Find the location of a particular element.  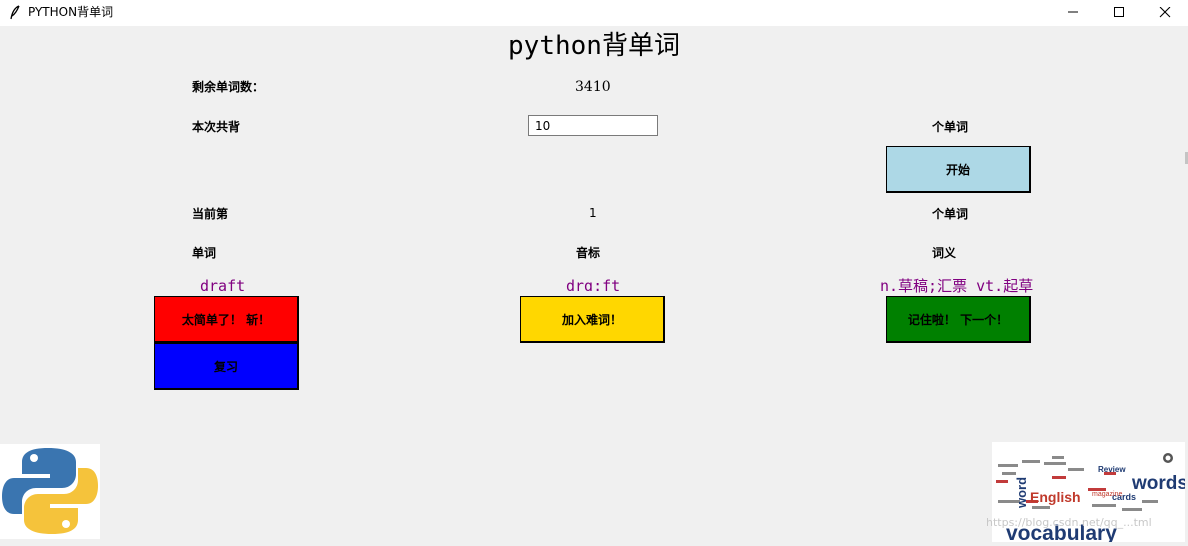

close-icon is located at coordinates (1165, 12).